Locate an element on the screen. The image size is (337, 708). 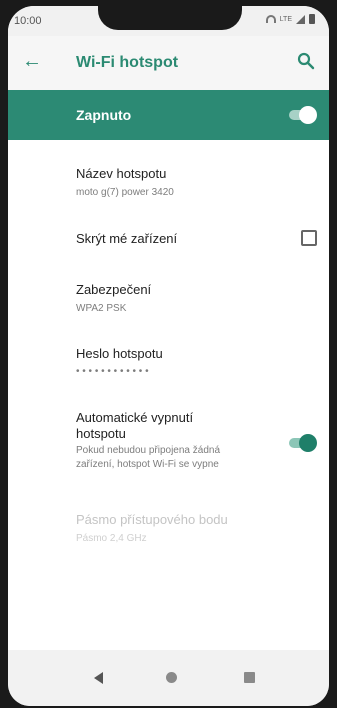
setting-subtitle: Pásmo 2,4 GHz is located at coordinates (111, 538).